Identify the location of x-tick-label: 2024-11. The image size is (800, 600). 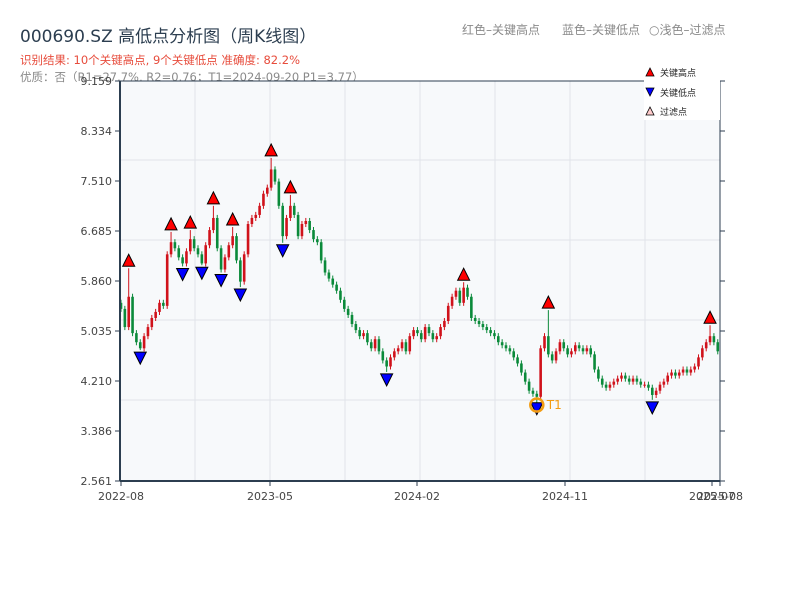
(565, 496).